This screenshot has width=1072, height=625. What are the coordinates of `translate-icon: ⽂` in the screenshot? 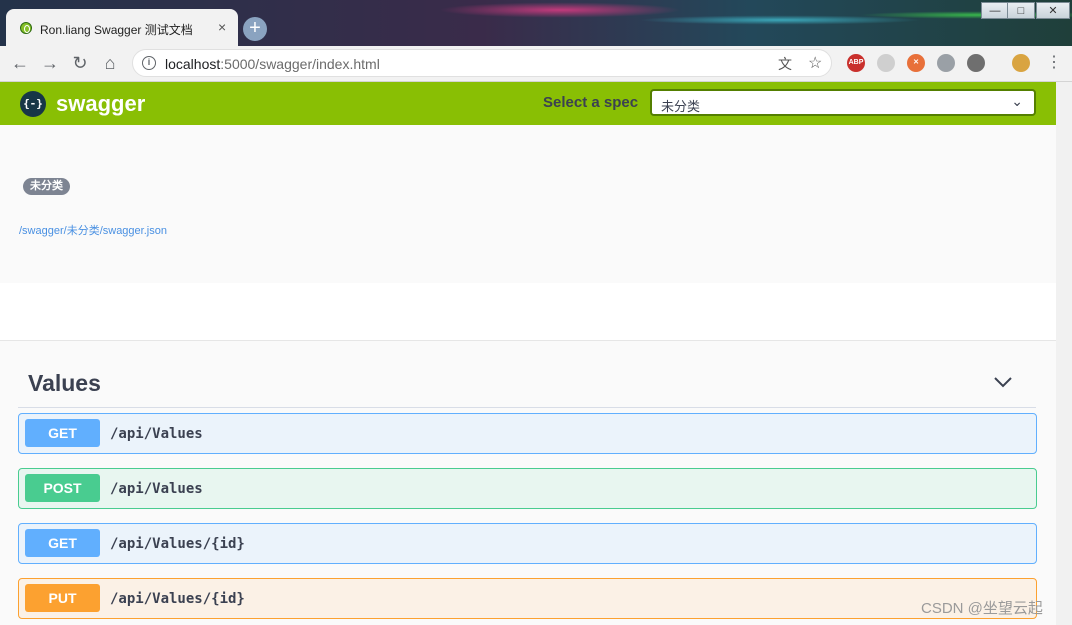 It's located at (785, 64).